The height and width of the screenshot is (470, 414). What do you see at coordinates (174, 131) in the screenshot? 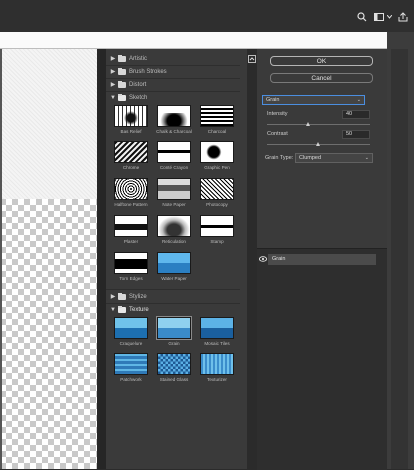
I see `filter-label: Chalk & Charcoal` at bounding box center [174, 131].